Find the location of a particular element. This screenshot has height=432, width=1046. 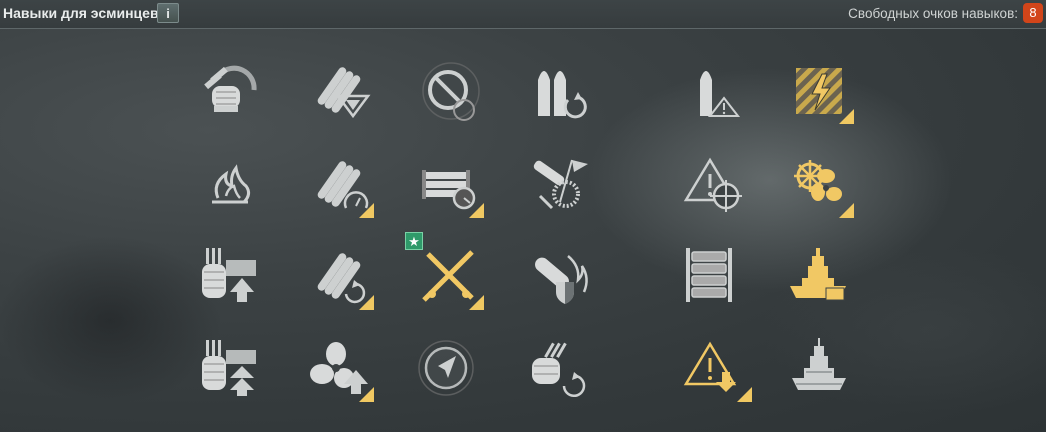

skill-shell-warning is located at coordinates (719, 91).